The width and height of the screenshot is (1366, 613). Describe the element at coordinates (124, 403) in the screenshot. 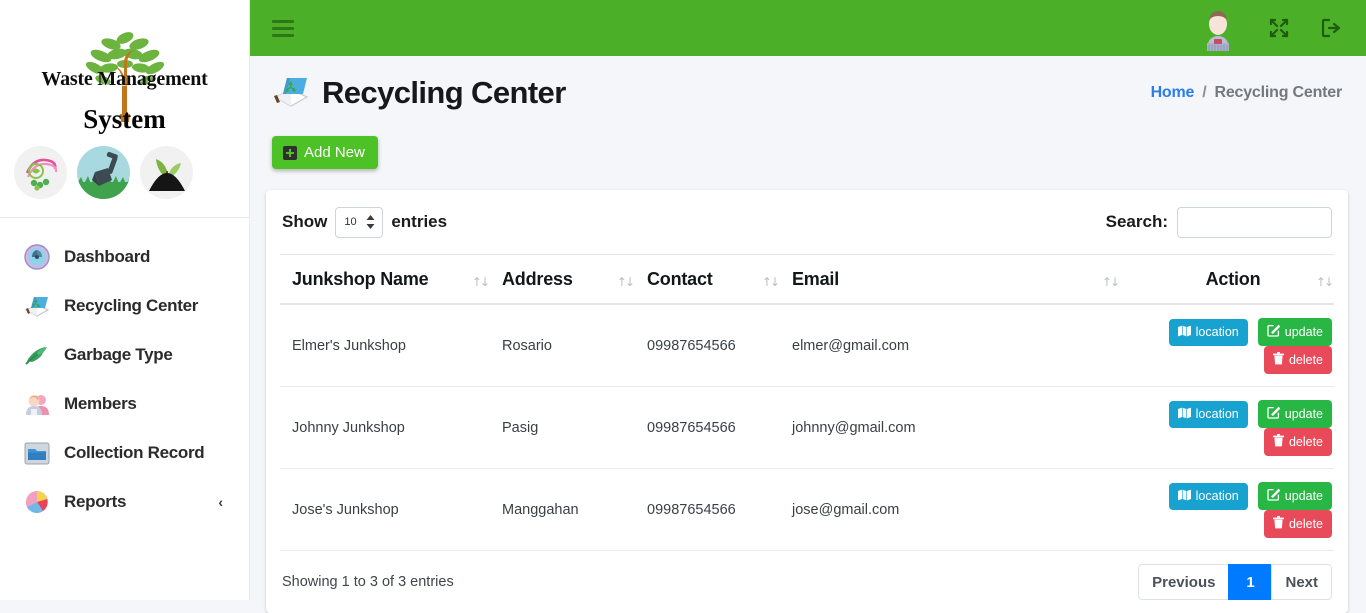

I see `sidebar-item-members: Members` at that location.